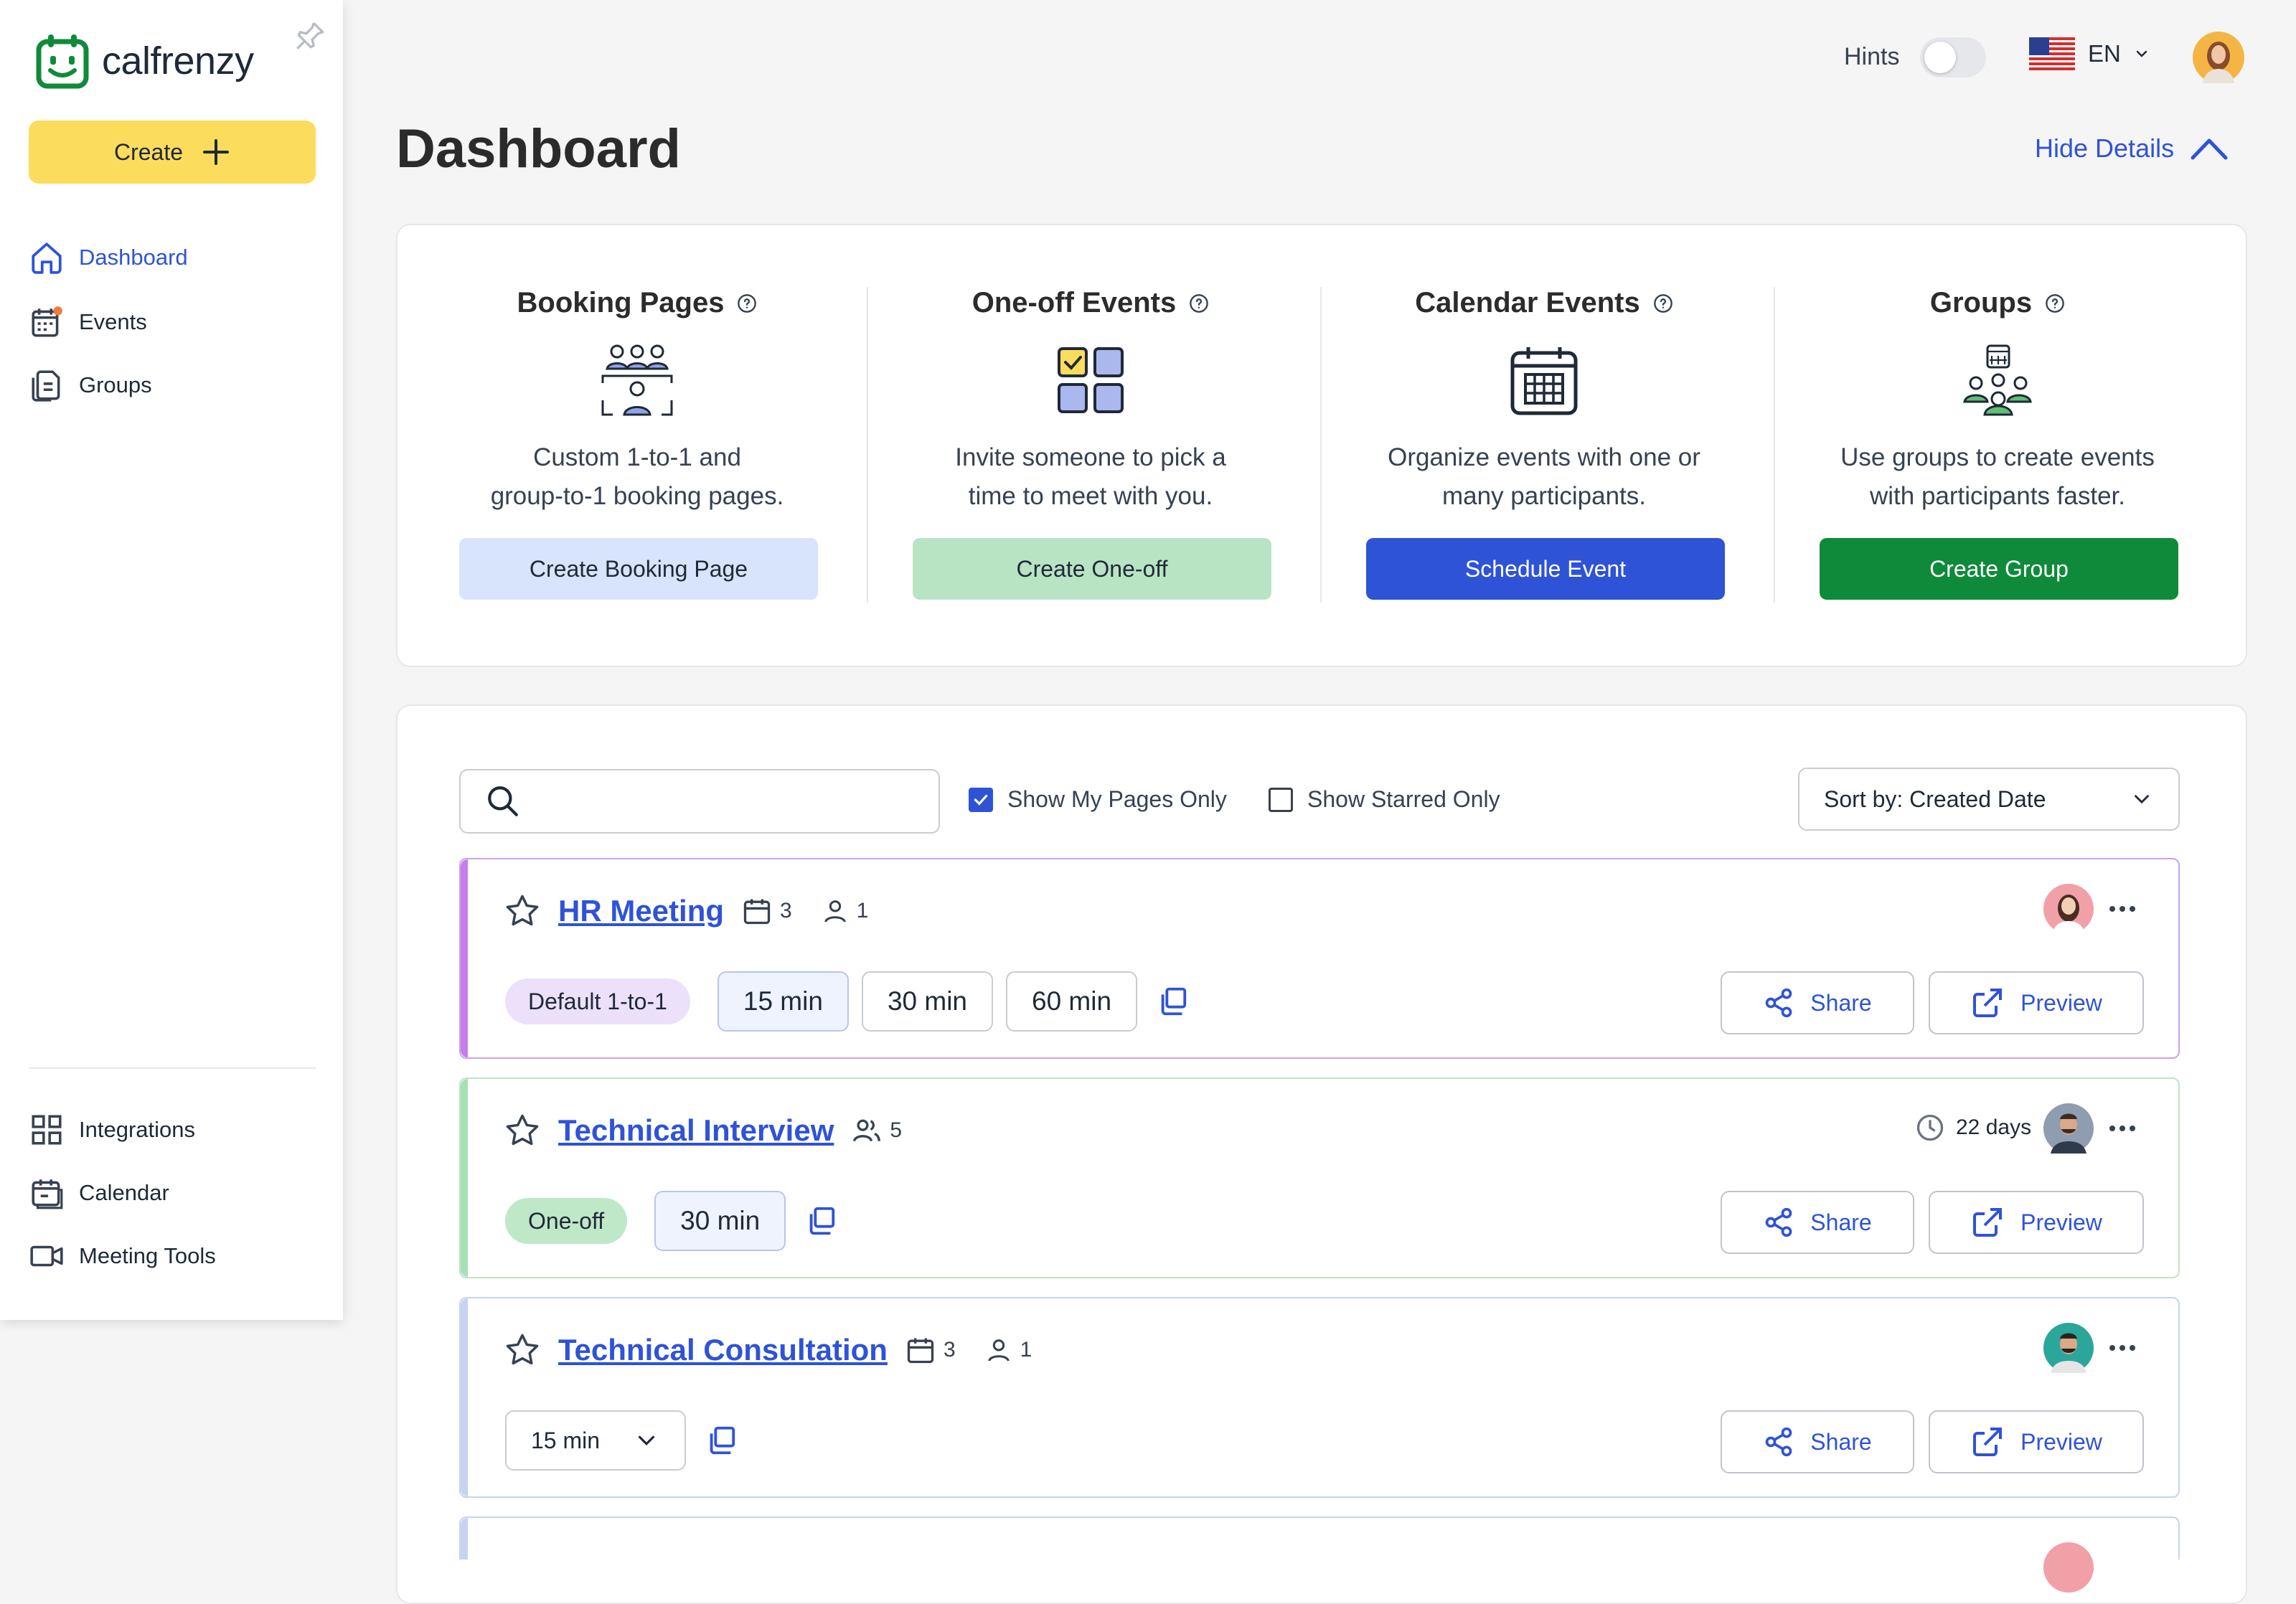  Describe the element at coordinates (1098, 799) in the screenshot. I see `show-my-pages-checkbox: Show My Pages Only` at that location.